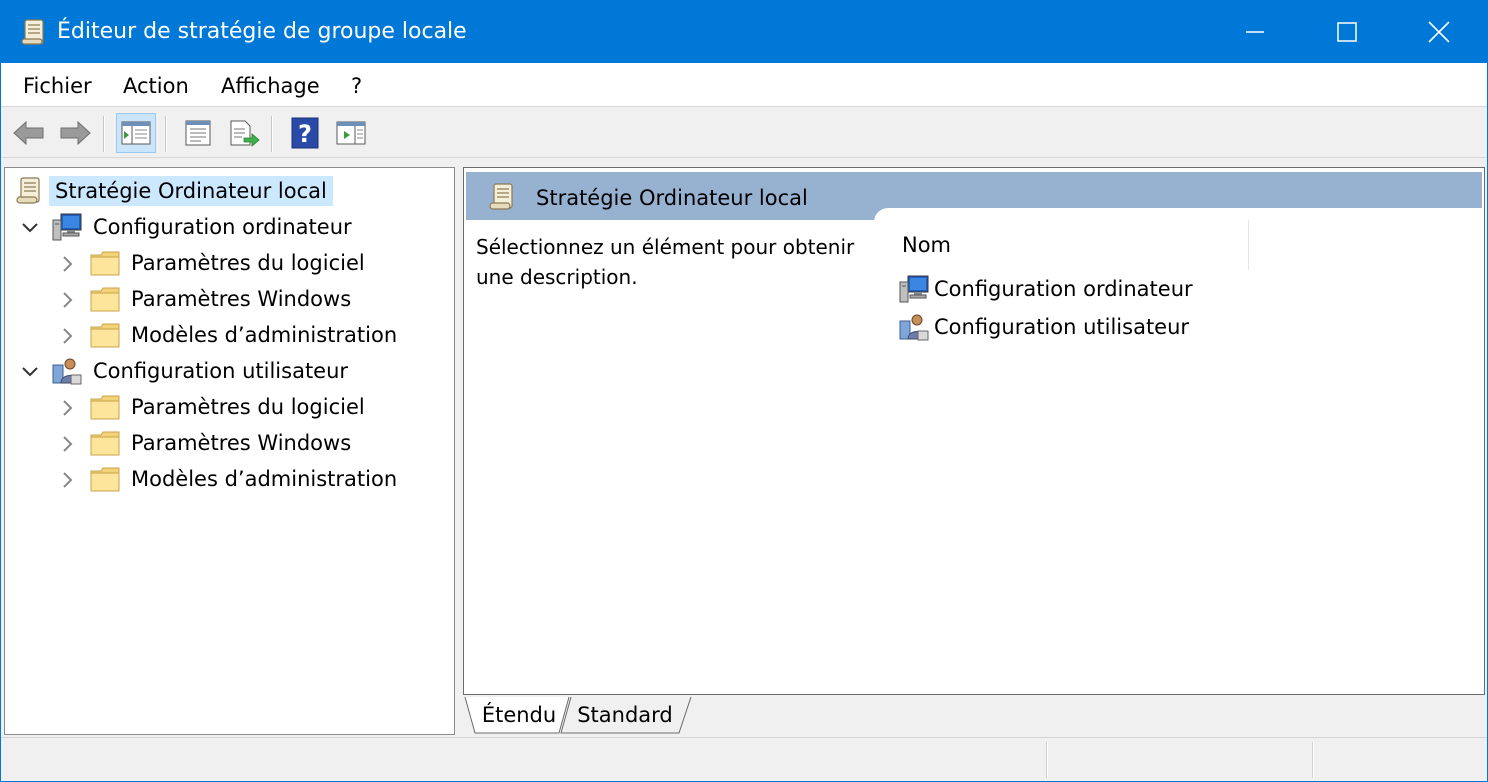 The height and width of the screenshot is (782, 1488). I want to click on properties-button, so click(198, 133).